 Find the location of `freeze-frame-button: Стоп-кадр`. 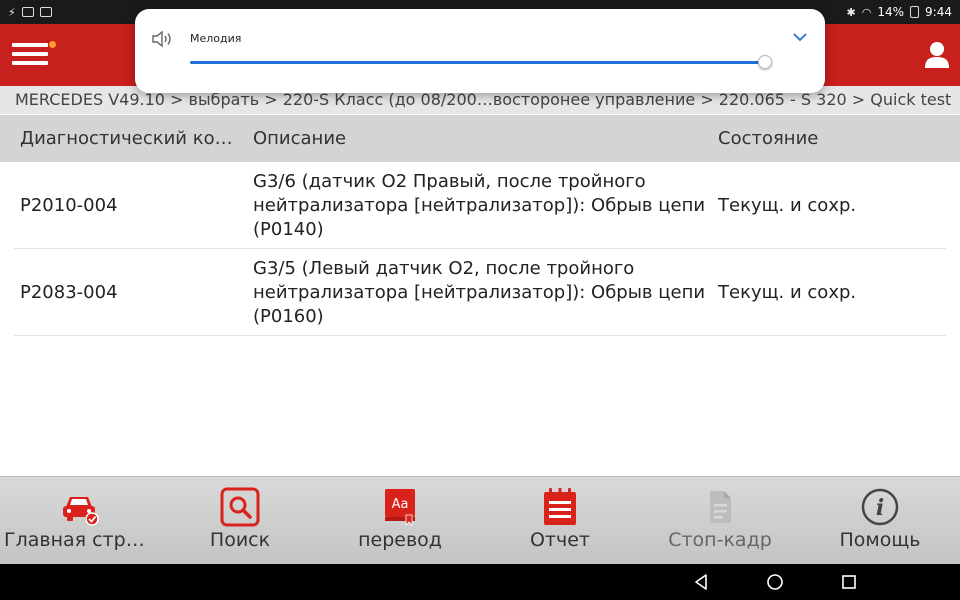

freeze-frame-button: Стоп-кадр is located at coordinates (720, 521).